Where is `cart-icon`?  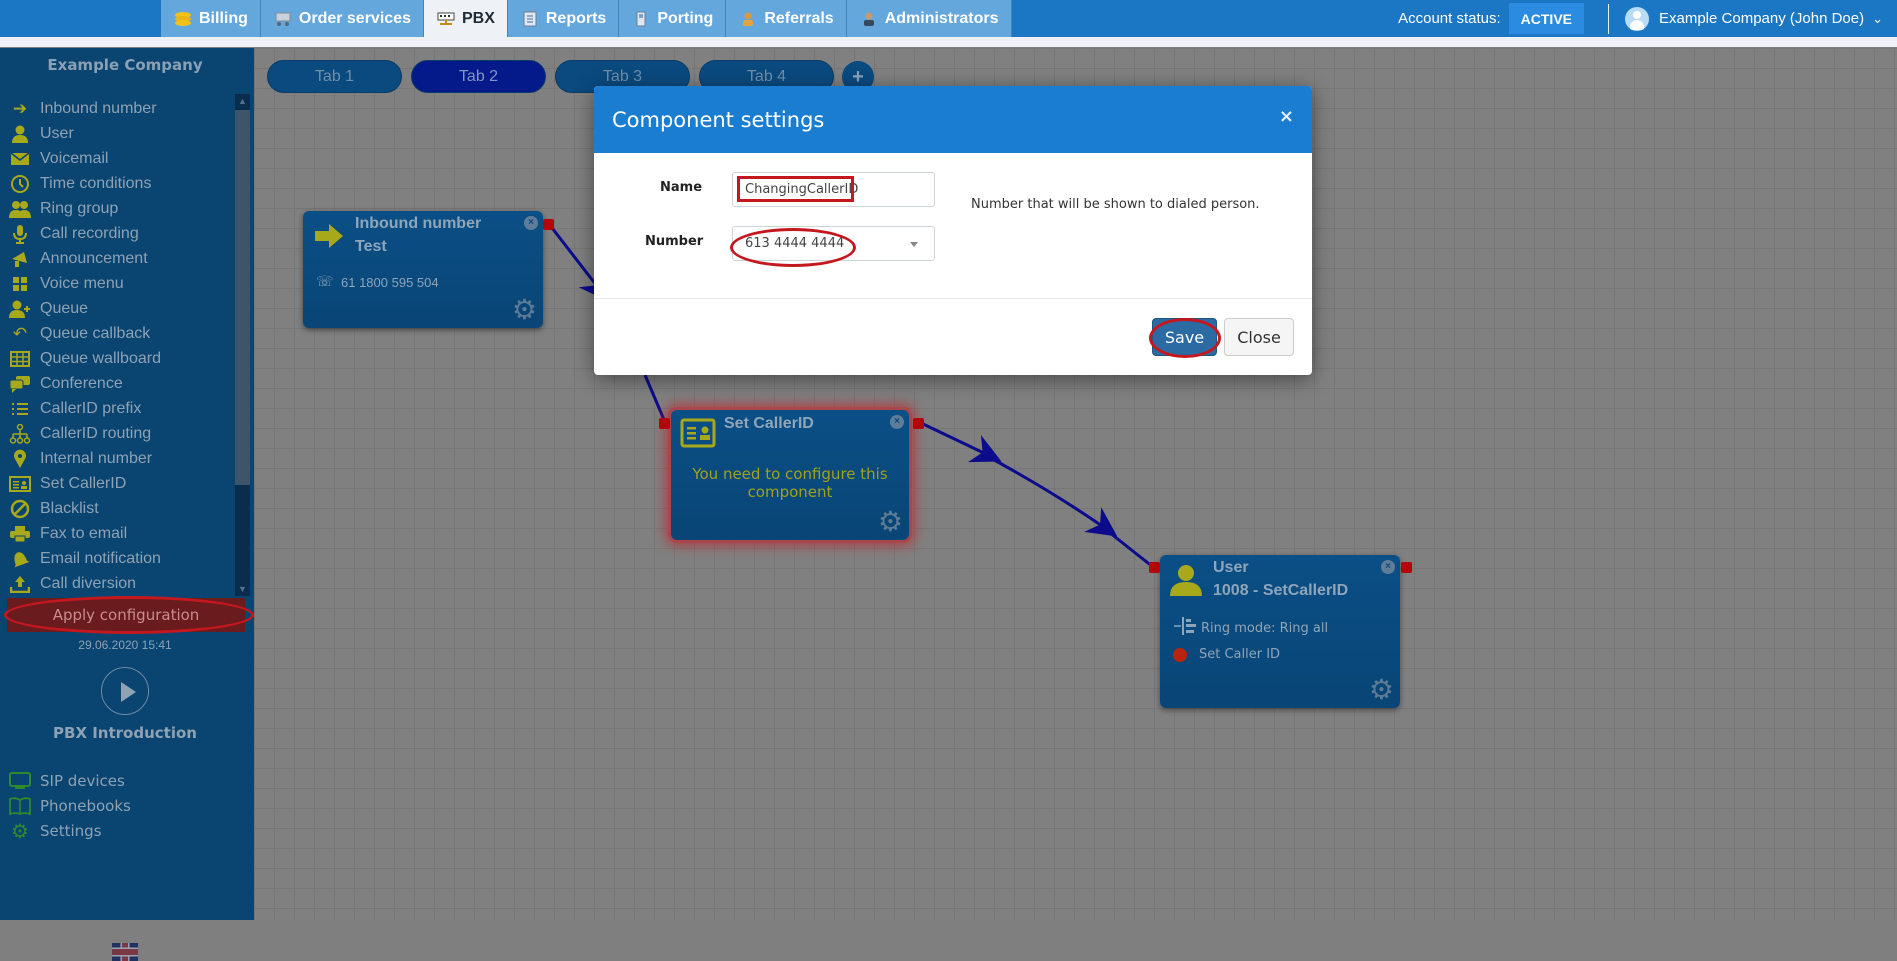
cart-icon is located at coordinates (283, 19).